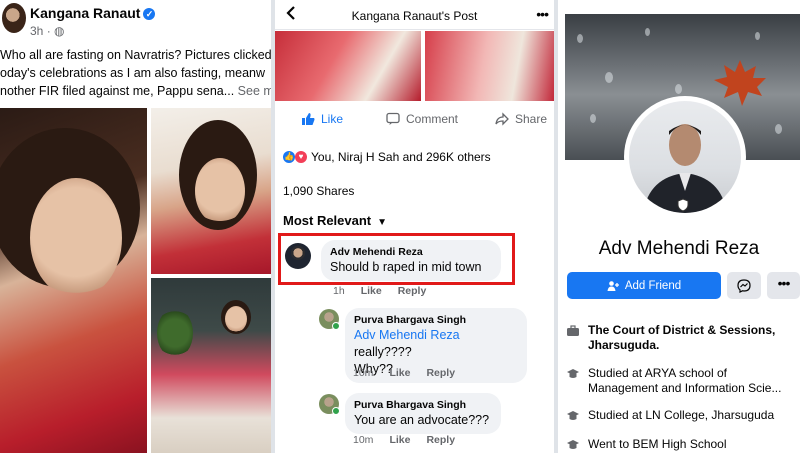 This screenshot has height=453, width=800. What do you see at coordinates (521, 119) in the screenshot?
I see `share-button: Share` at bounding box center [521, 119].